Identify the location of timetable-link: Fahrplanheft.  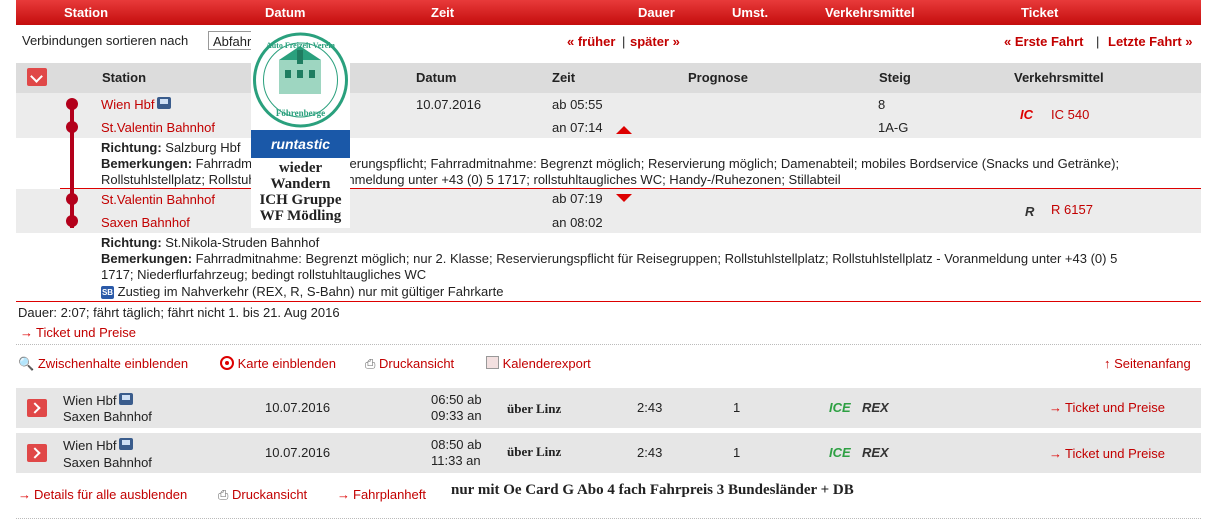
(381, 494).